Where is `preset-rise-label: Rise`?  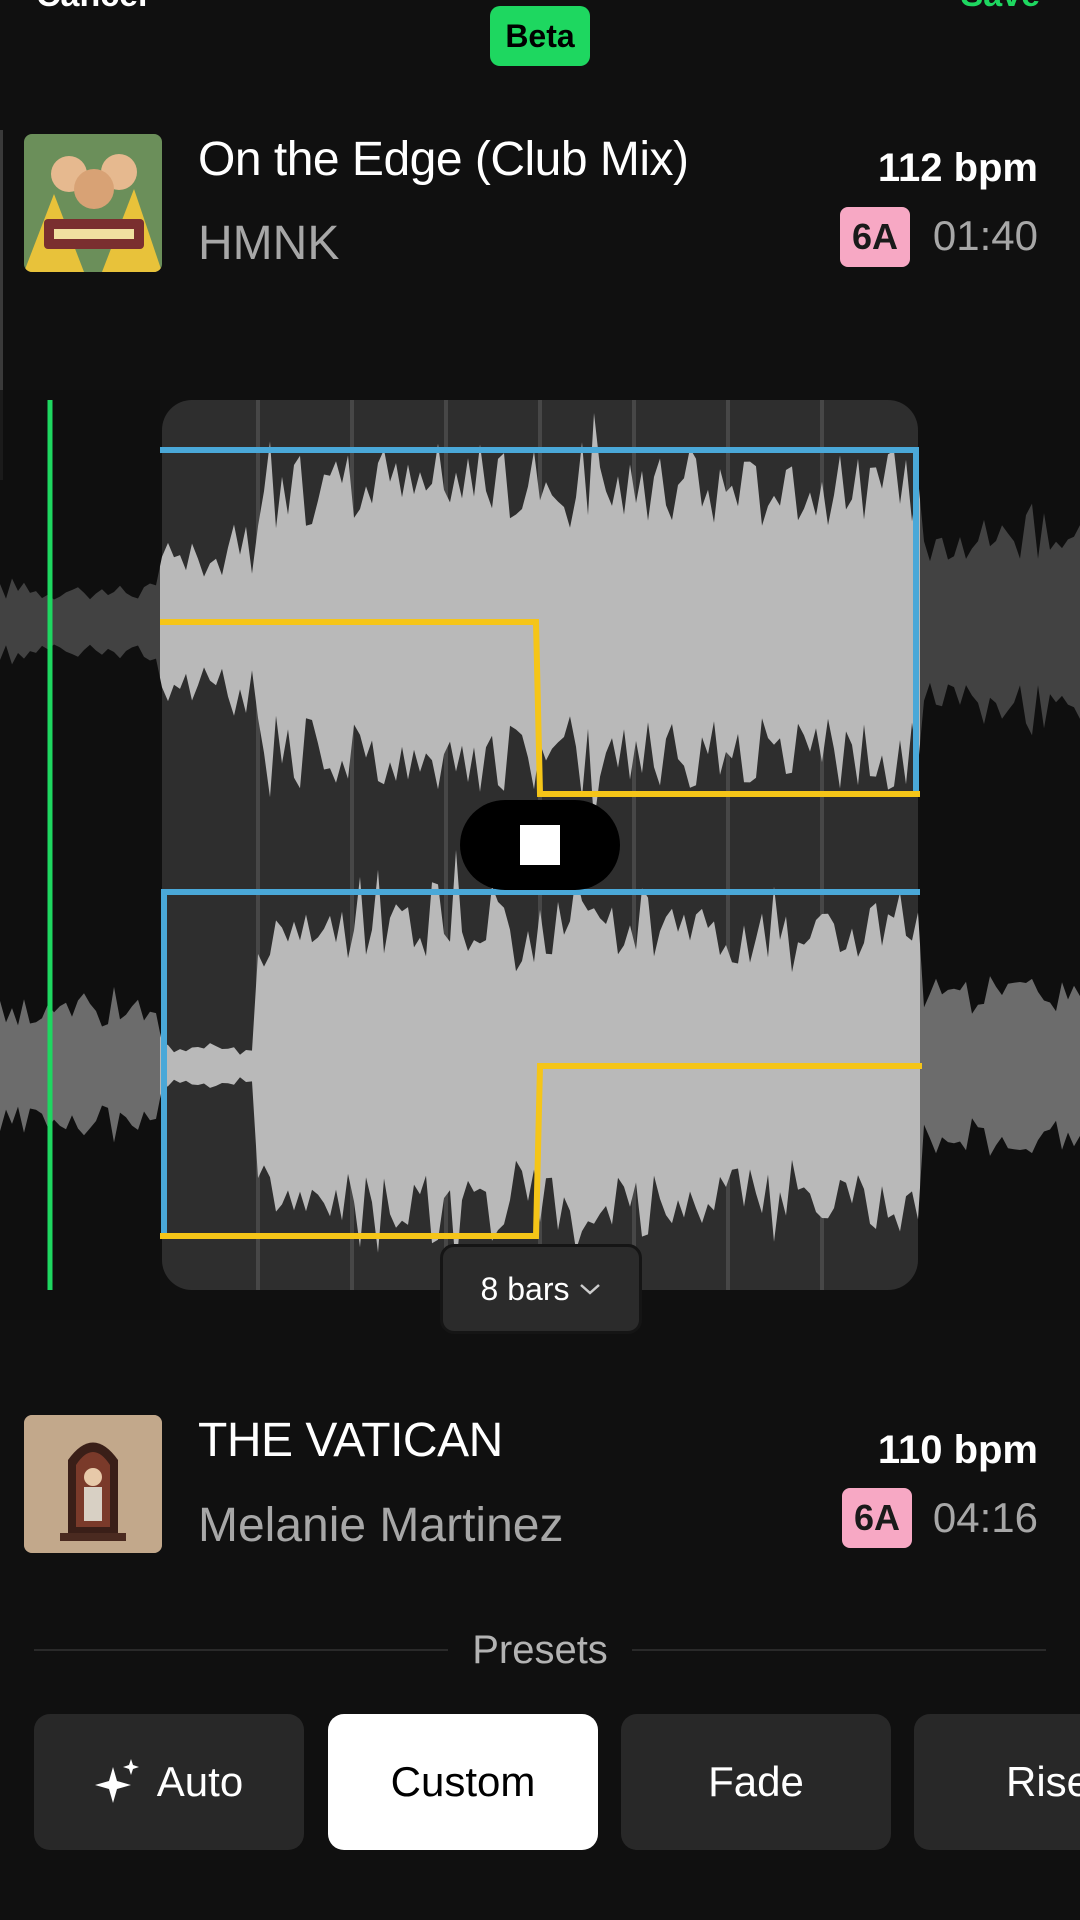 preset-rise-label: Rise is located at coordinates (1043, 1781).